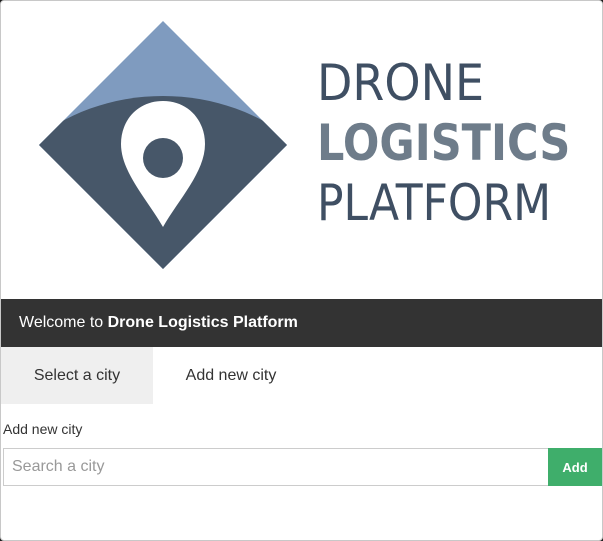 The image size is (603, 541). I want to click on logo-line-logistics: LOGISTICS, so click(444, 143).